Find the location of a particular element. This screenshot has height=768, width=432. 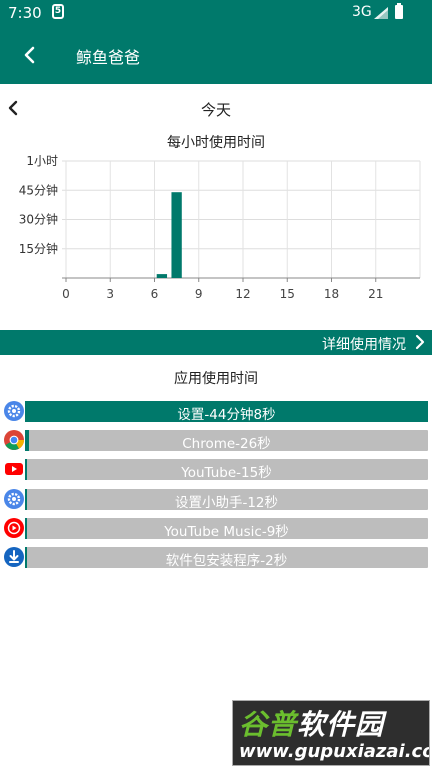

usage-bar: 设置小助手-12秒 is located at coordinates (226, 499).